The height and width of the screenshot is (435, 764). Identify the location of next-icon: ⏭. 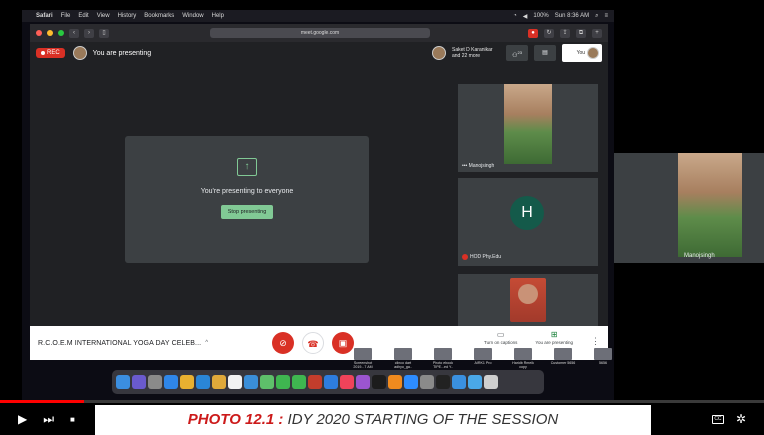
(48, 419).